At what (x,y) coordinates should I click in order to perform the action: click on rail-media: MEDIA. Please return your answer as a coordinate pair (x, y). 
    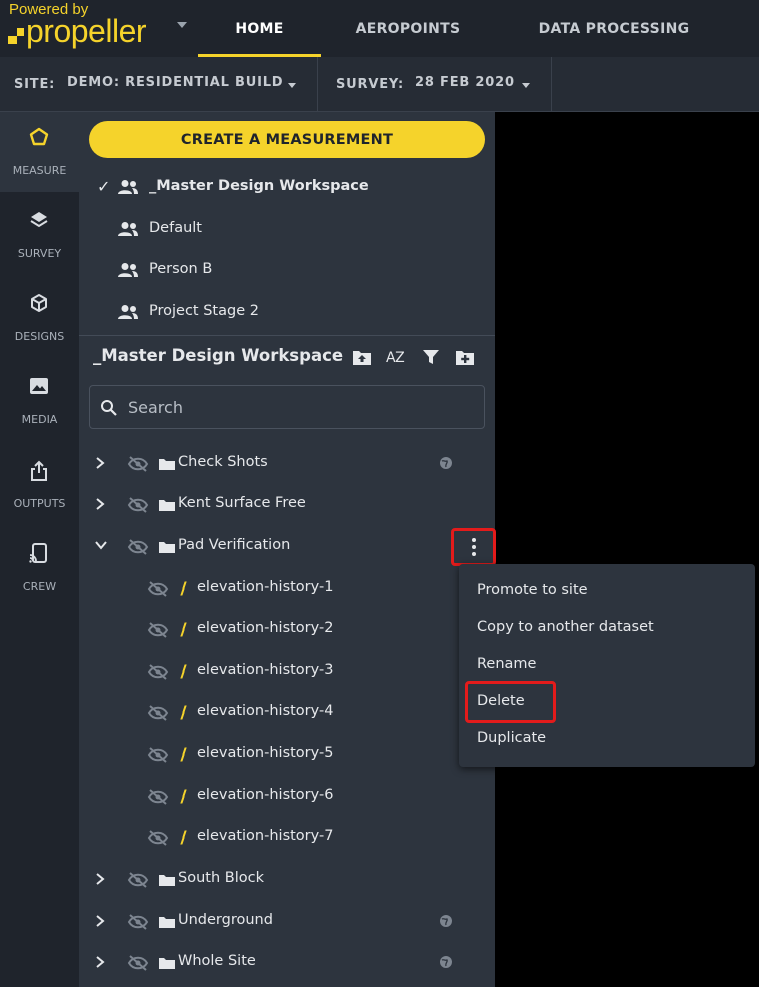
    Looking at the image, I should click on (39, 401).